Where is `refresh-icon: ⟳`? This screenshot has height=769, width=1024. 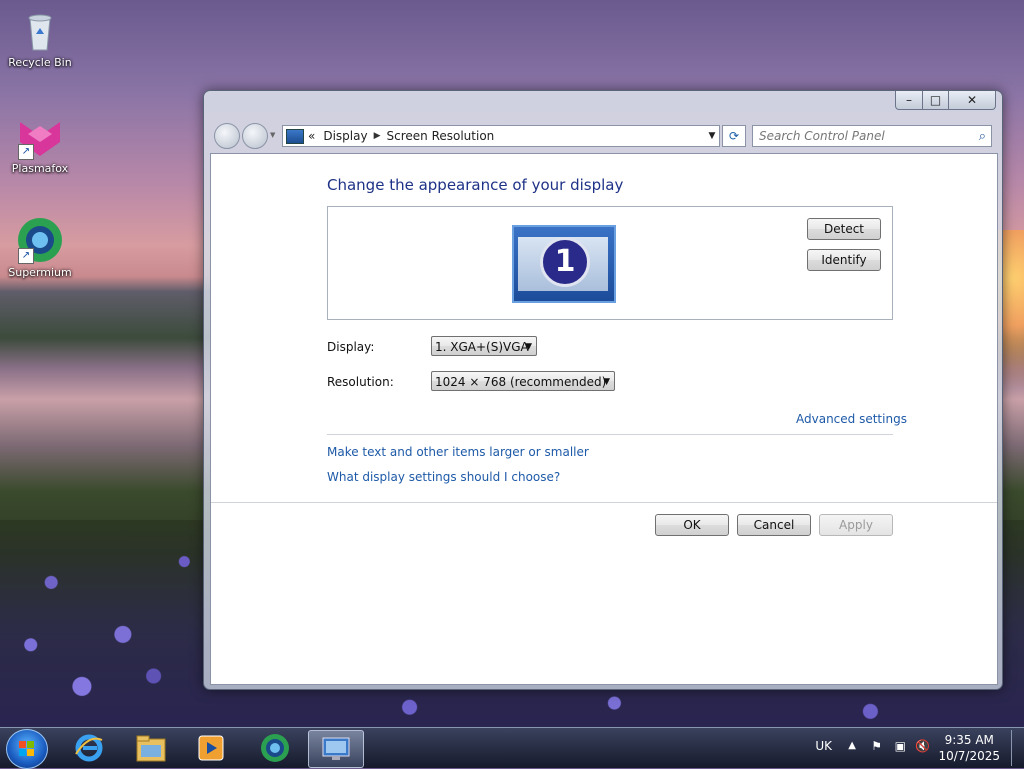
refresh-icon: ⟳ is located at coordinates (734, 136).